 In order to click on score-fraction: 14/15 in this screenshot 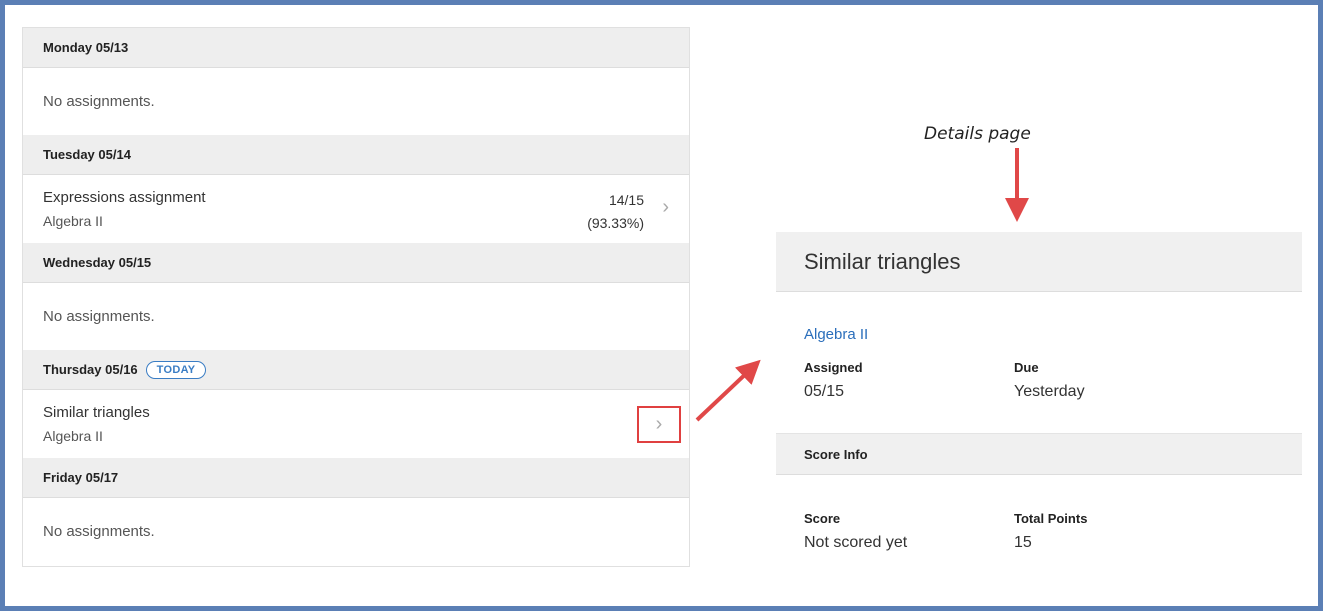, I will do `click(626, 200)`.